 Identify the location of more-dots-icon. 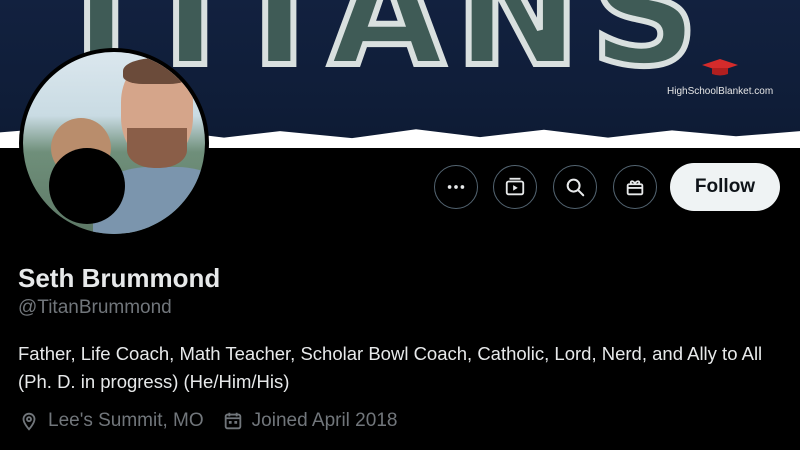
(456, 187).